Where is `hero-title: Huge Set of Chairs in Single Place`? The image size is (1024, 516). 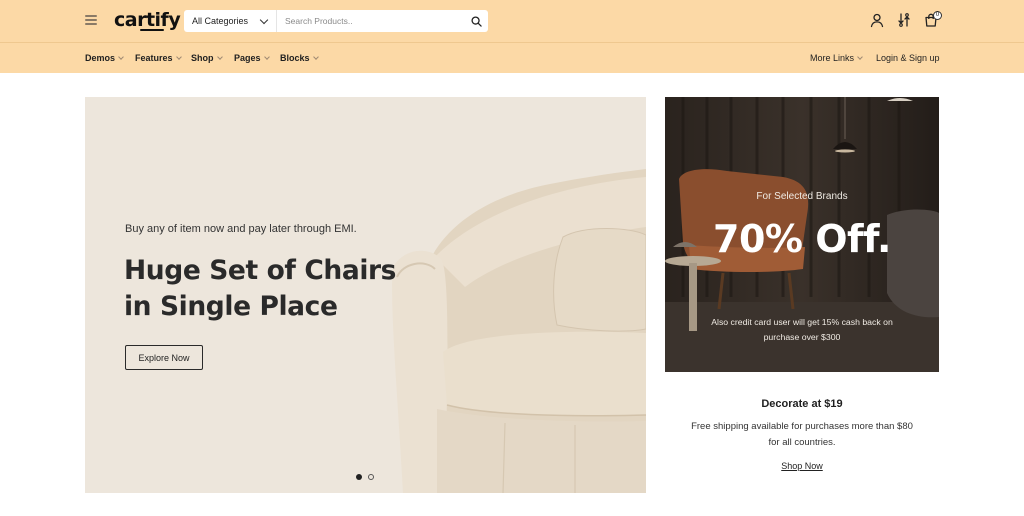 hero-title: Huge Set of Chairs in Single Place is located at coordinates (260, 289).